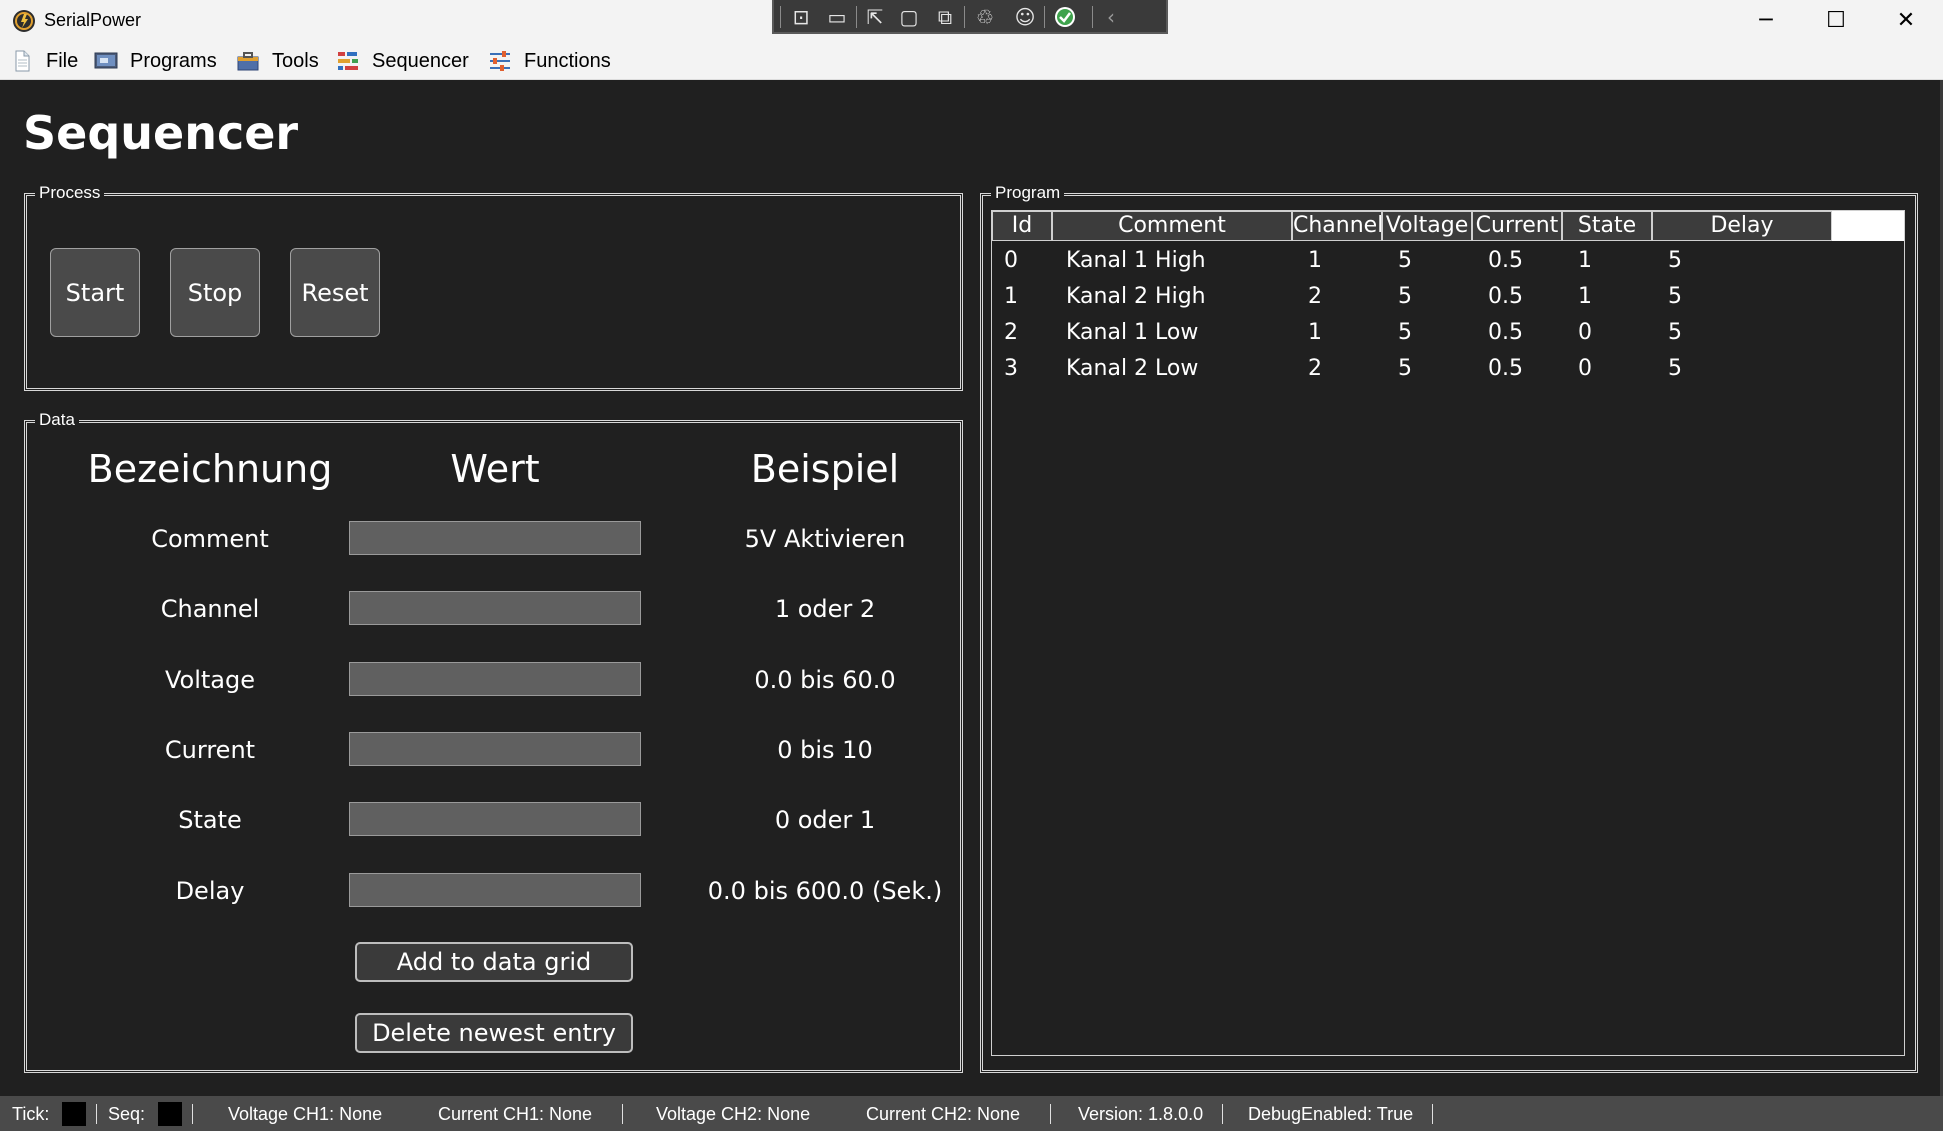 This screenshot has height=1131, width=1943. What do you see at coordinates (837, 17) in the screenshot?
I see `record-icon: ▭` at bounding box center [837, 17].